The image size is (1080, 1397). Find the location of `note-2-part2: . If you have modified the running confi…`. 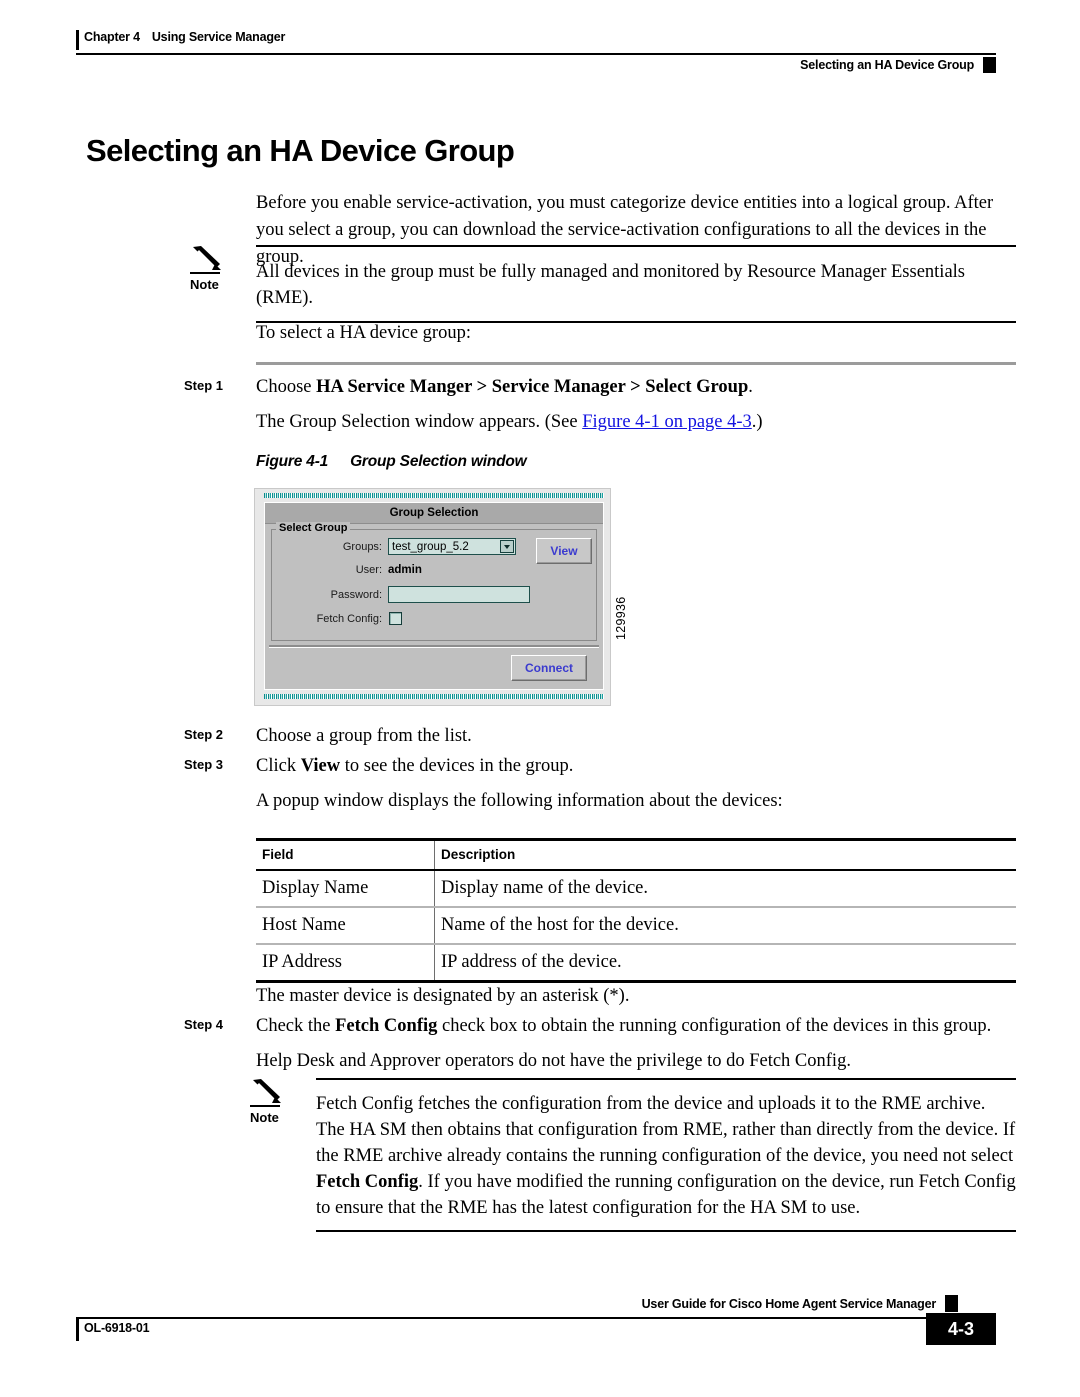

note-2-part2: . If you have modified the running confi… is located at coordinates (666, 1195).